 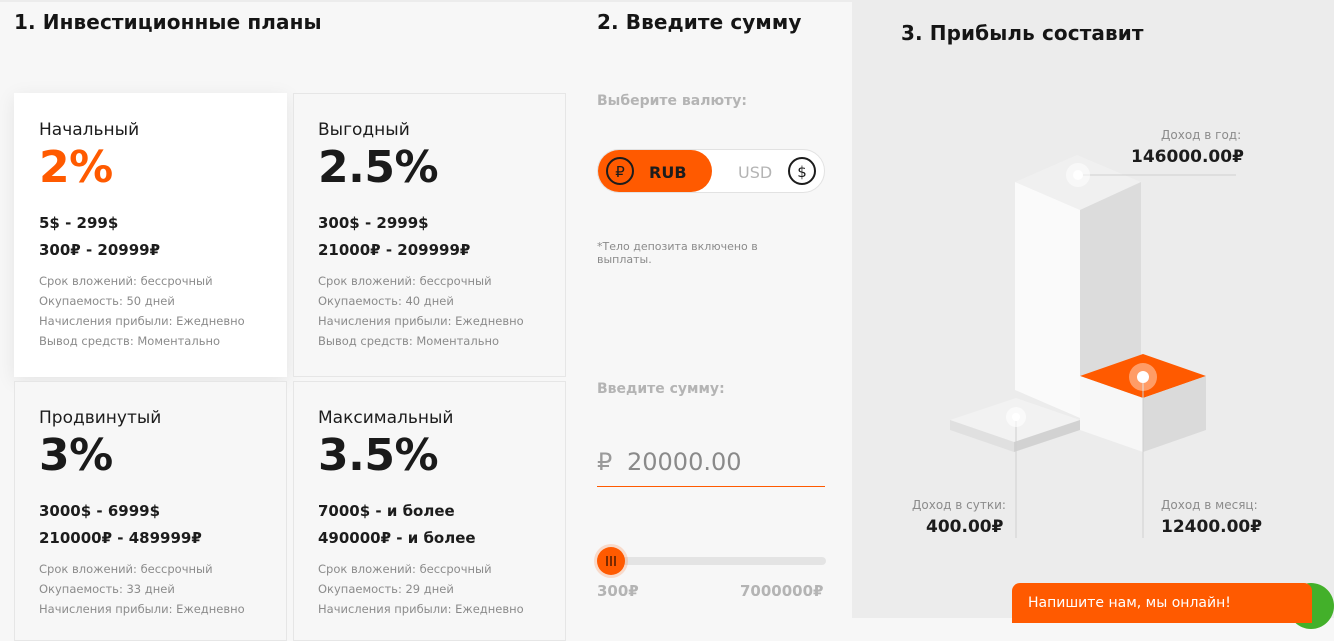 I want to click on amount-label: Введите сумму:, so click(x=661, y=389).